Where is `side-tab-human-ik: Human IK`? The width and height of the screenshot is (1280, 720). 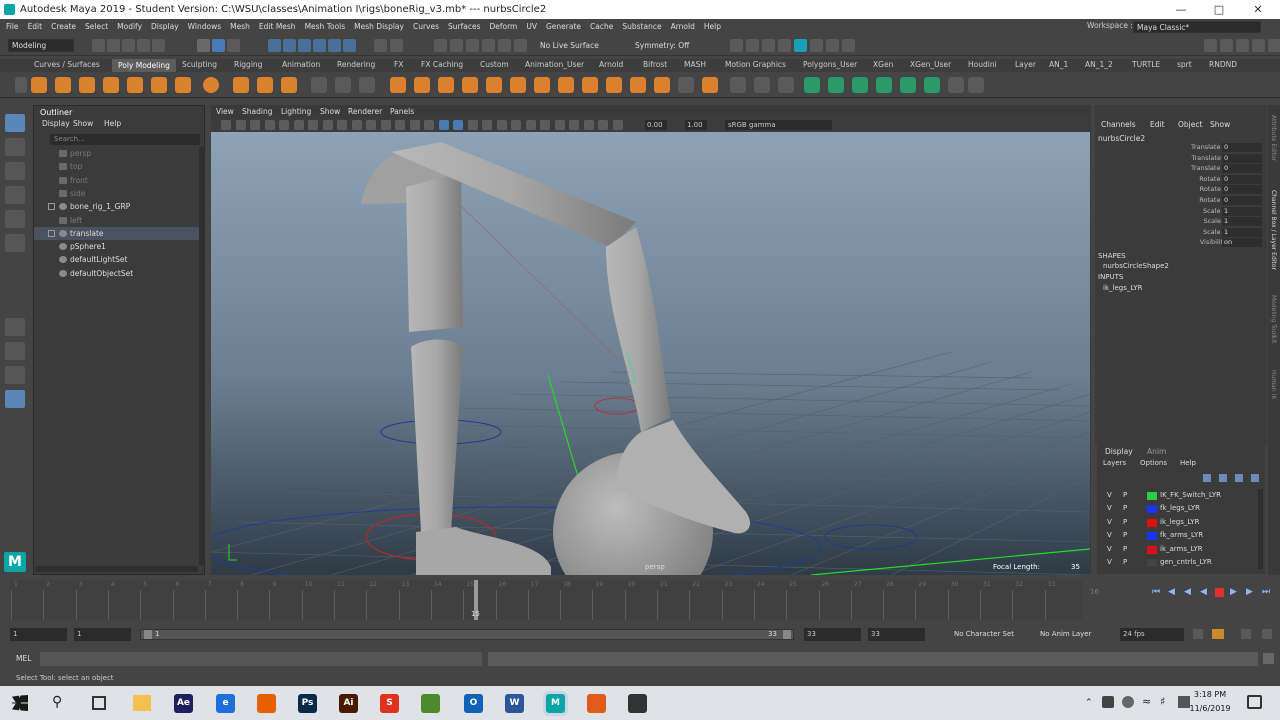
side-tab-human-ik: Human IK is located at coordinates (1273, 384).